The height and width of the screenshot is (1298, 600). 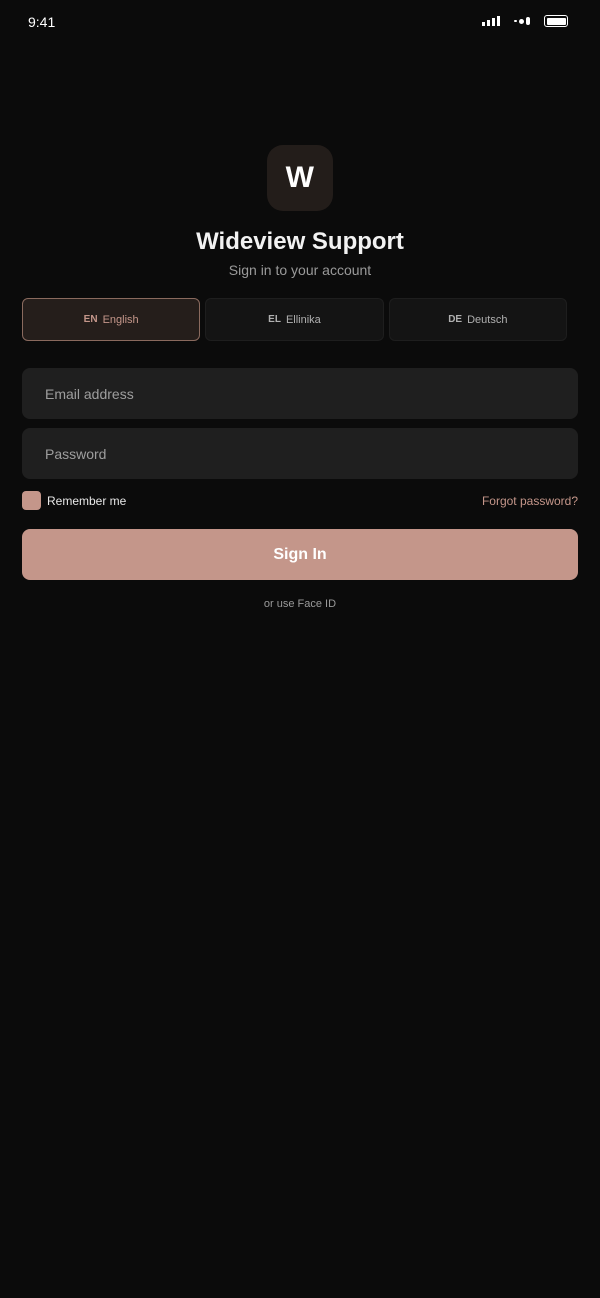 I want to click on language-label: Deutsch, so click(x=487, y=319).